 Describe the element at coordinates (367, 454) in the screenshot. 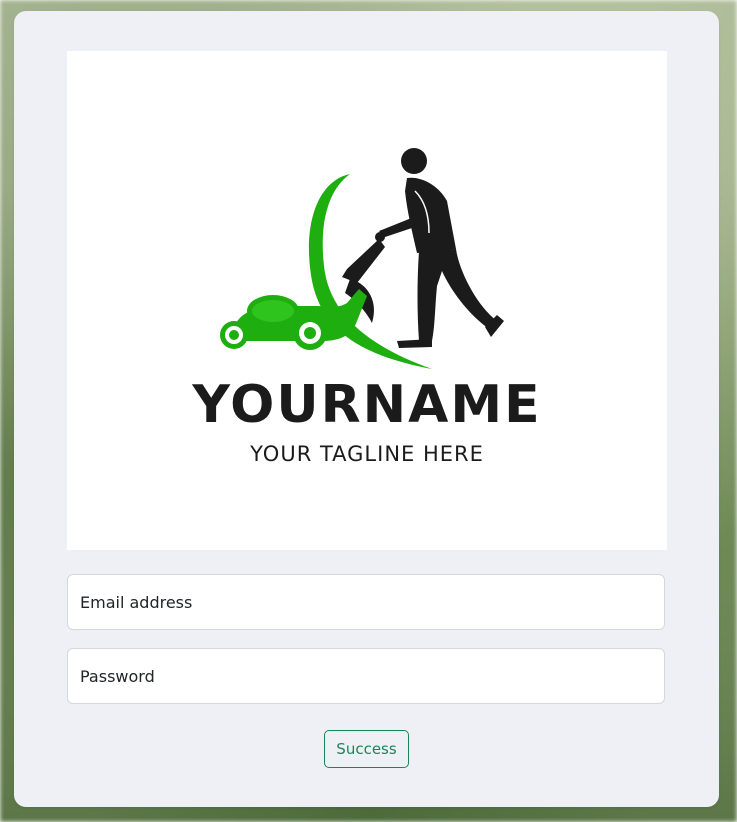

I see `brand-tagline: YOUR TAGLINE HERE` at that location.